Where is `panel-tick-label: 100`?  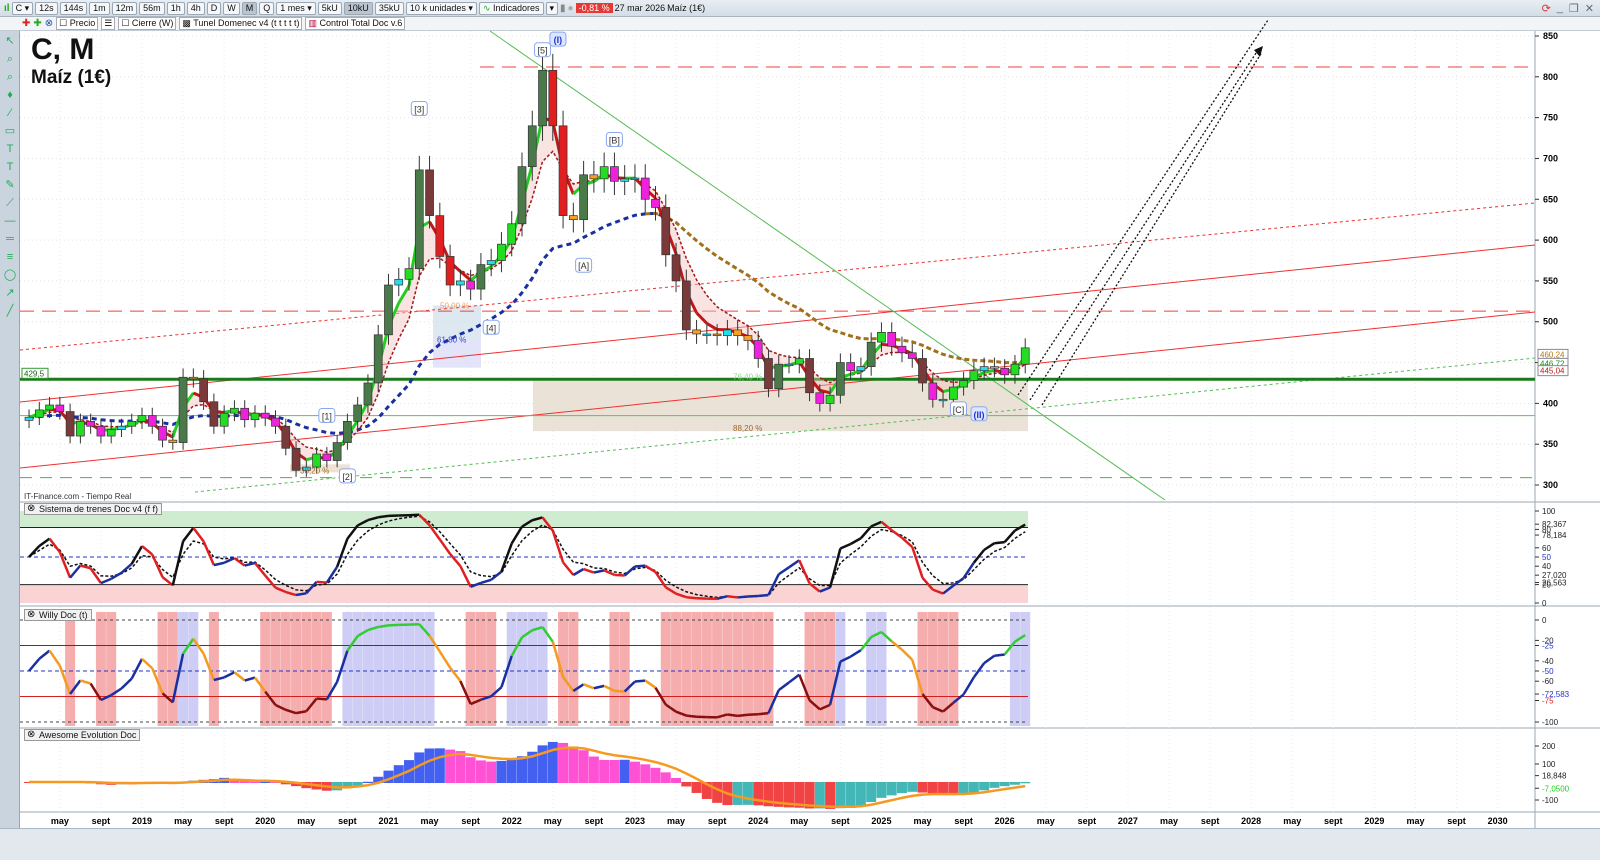 panel-tick-label: 100 is located at coordinates (1549, 764).